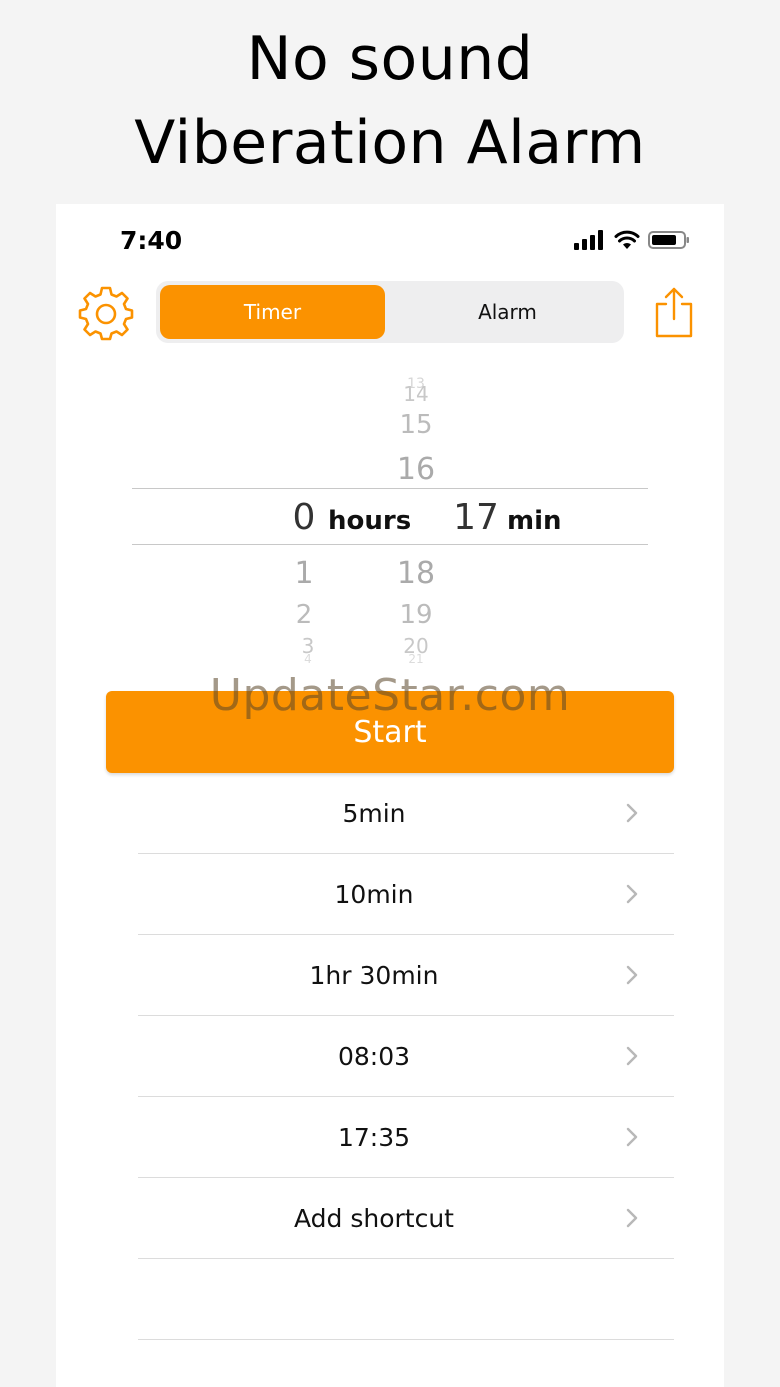 The image size is (780, 1387). Describe the element at coordinates (304, 517) in the screenshot. I see `hours-selected: 0` at that location.